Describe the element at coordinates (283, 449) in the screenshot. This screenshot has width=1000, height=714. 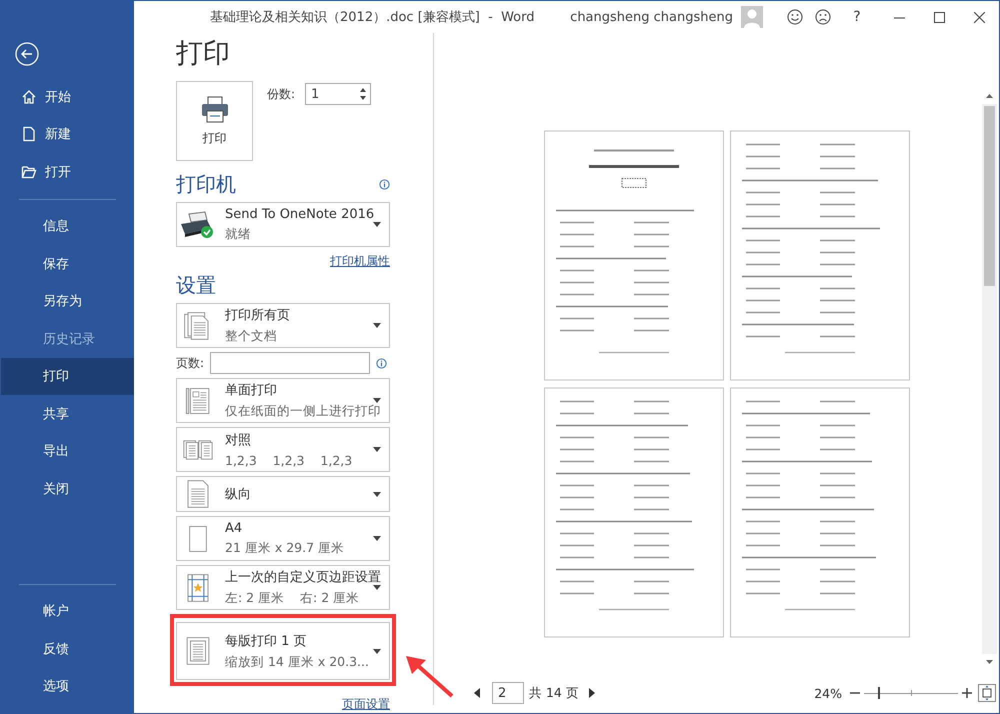
I see `settings-dropdown: 对照 1,2,3 1,2,3 1,2,3` at that location.